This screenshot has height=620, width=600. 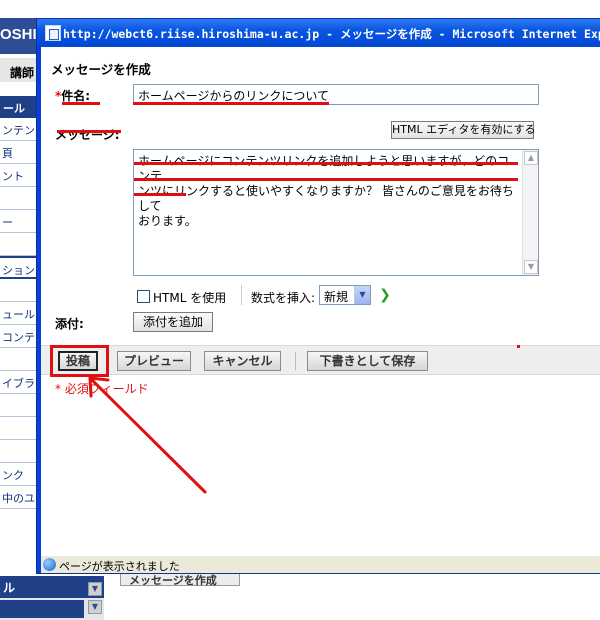 I want to click on background-sidebar-item: イブラリ, so click(x=19, y=382).